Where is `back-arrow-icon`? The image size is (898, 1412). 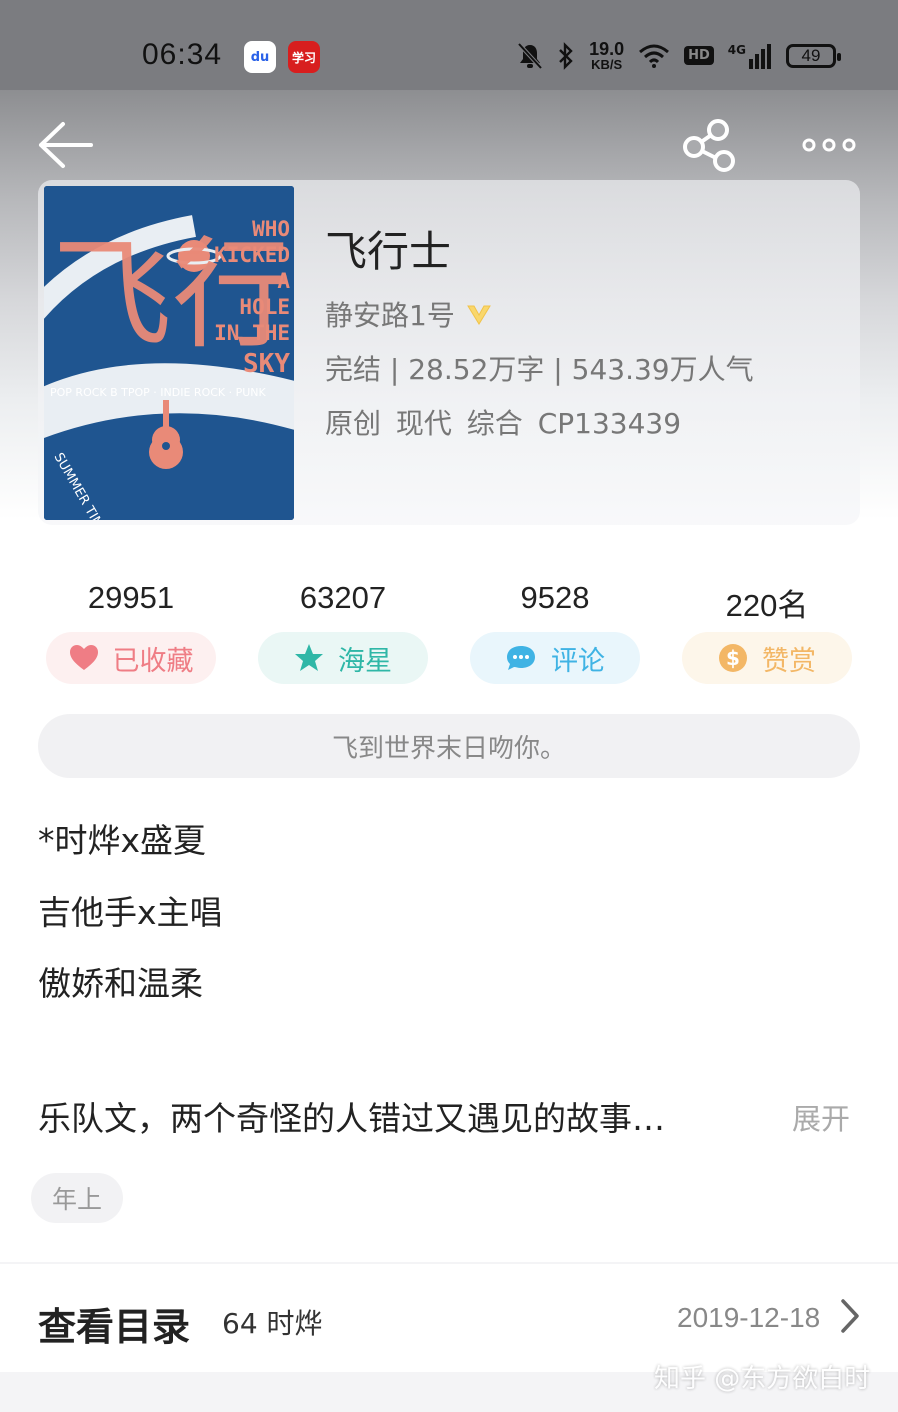
back-arrow-icon is located at coordinates (66, 145).